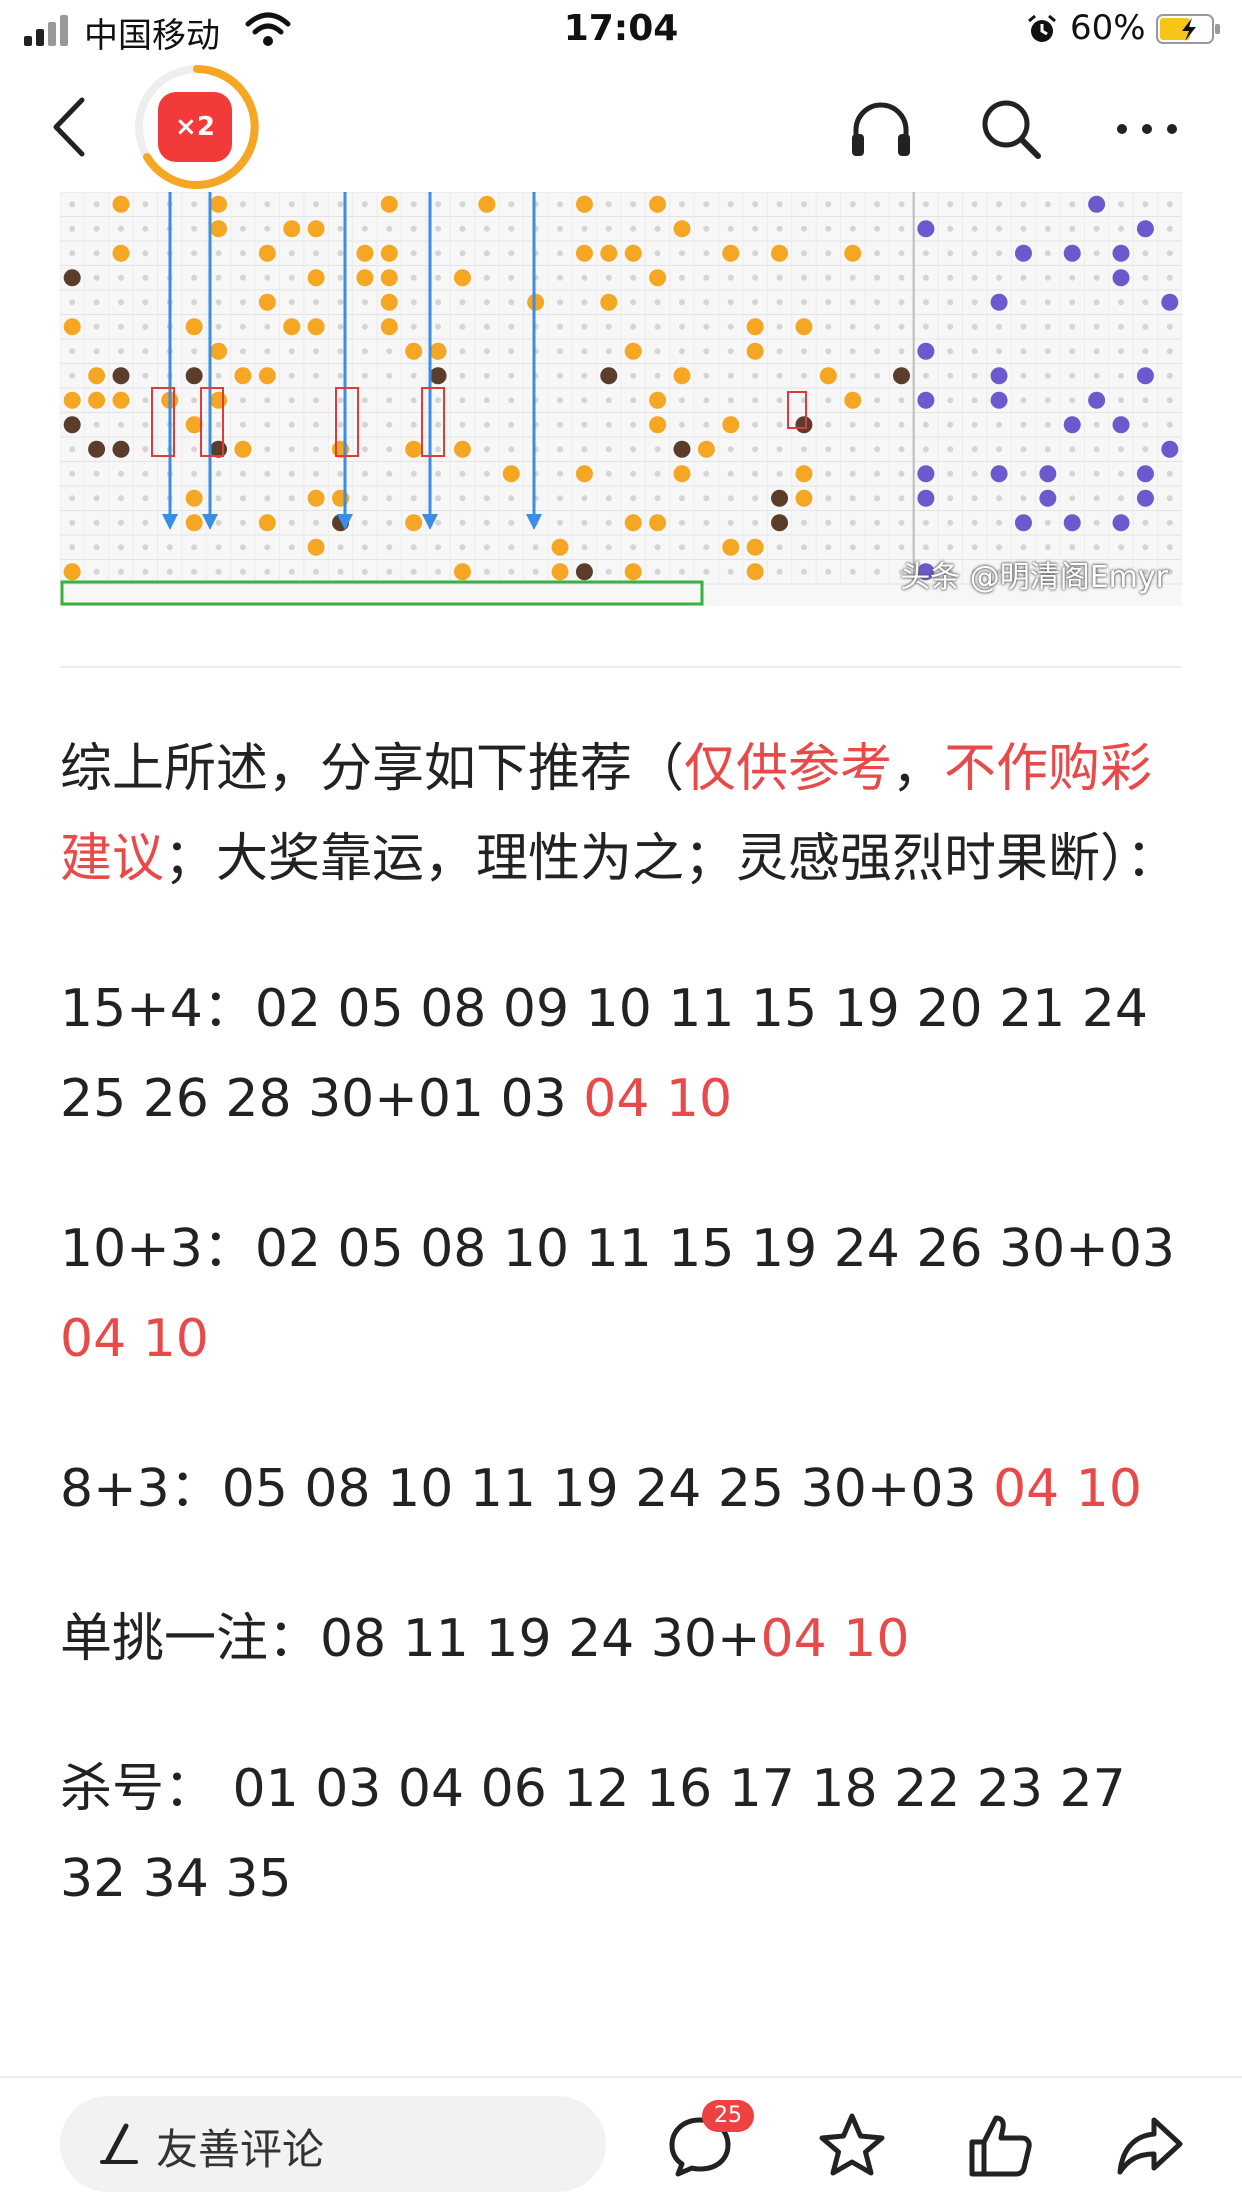 The height and width of the screenshot is (2210, 1242). What do you see at coordinates (881, 129) in the screenshot?
I see `headphones-icon` at bounding box center [881, 129].